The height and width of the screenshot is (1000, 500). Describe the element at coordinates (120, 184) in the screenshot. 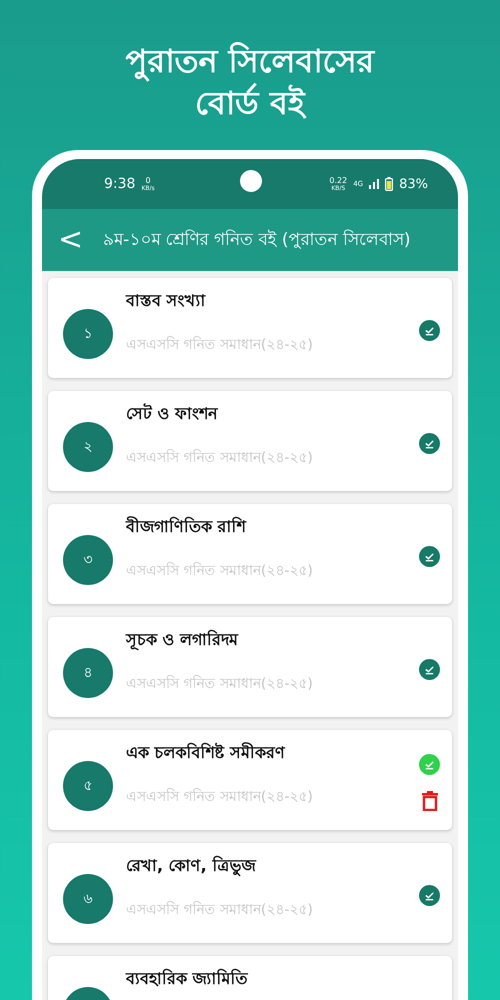

I see `status-time: 9:38` at that location.